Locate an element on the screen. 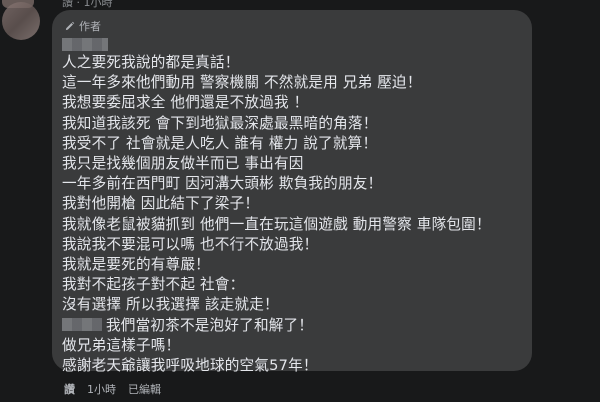  comment-line: 我對不起孩子對不起 社會： is located at coordinates (153, 285).